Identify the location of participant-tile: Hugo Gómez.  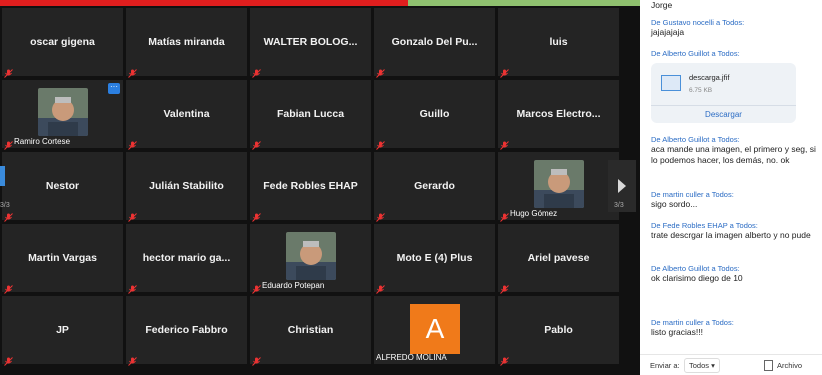
(558, 187).